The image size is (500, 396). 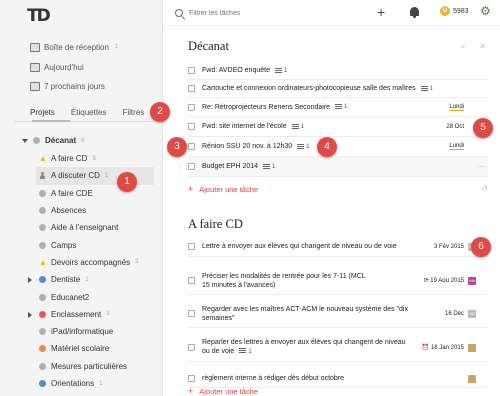 I want to click on sidebar-item-ipad-informatique: iPad/informatique, so click(x=95, y=331).